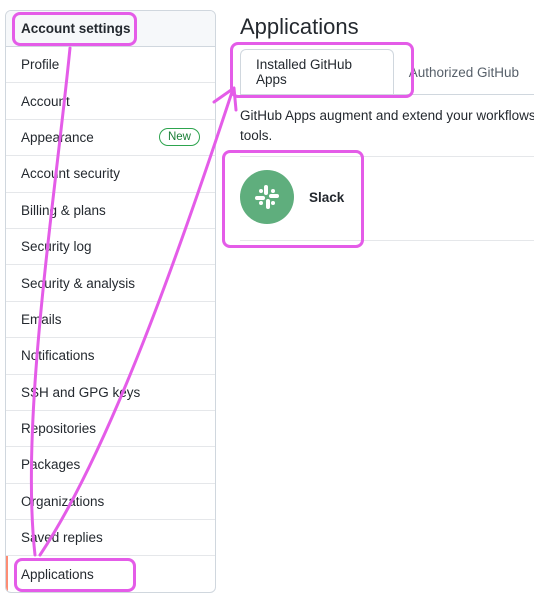 This screenshot has width=534, height=600. Describe the element at coordinates (110, 29) in the screenshot. I see `sidebar-header: Account settings` at that location.